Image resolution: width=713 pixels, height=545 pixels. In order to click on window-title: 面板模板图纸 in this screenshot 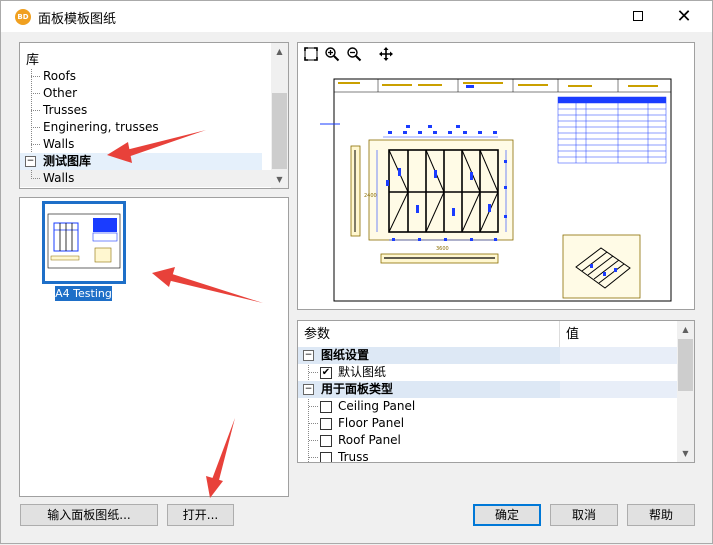, I will do `click(77, 19)`.